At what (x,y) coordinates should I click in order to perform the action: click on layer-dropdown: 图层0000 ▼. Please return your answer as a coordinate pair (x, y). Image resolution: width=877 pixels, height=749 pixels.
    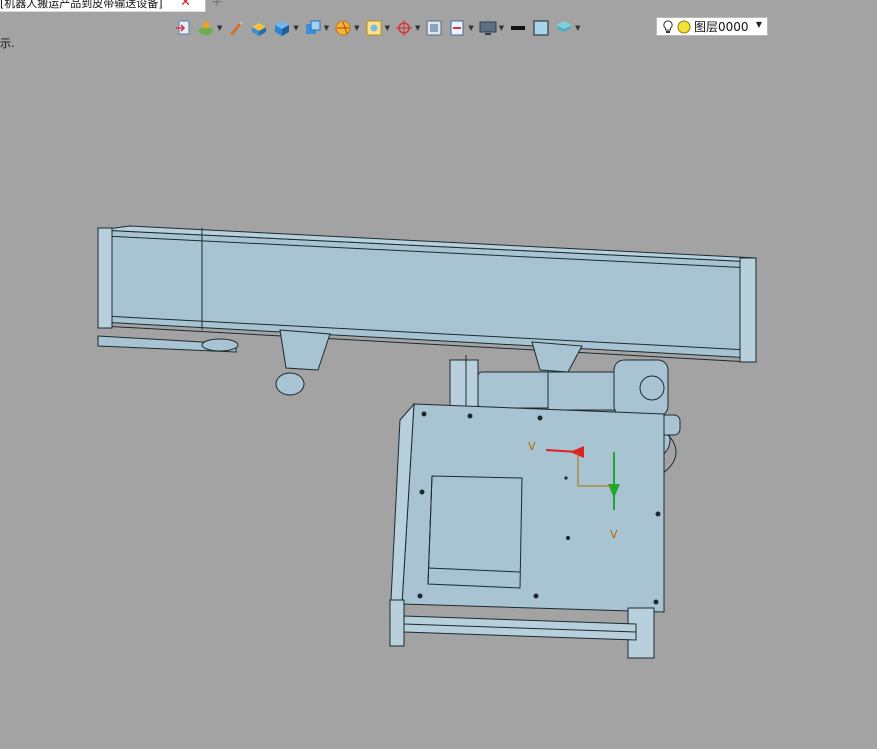
    Looking at the image, I should click on (712, 26).